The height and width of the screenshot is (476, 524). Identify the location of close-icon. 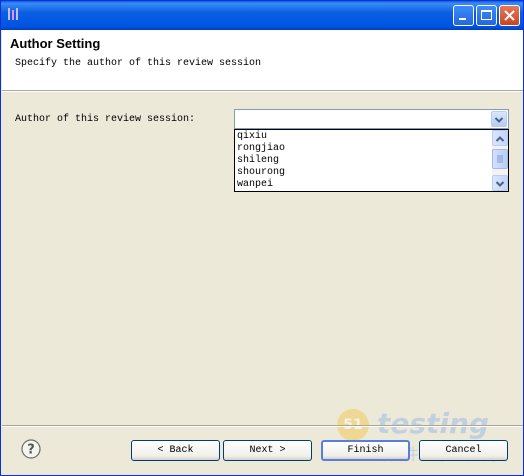
(509, 15).